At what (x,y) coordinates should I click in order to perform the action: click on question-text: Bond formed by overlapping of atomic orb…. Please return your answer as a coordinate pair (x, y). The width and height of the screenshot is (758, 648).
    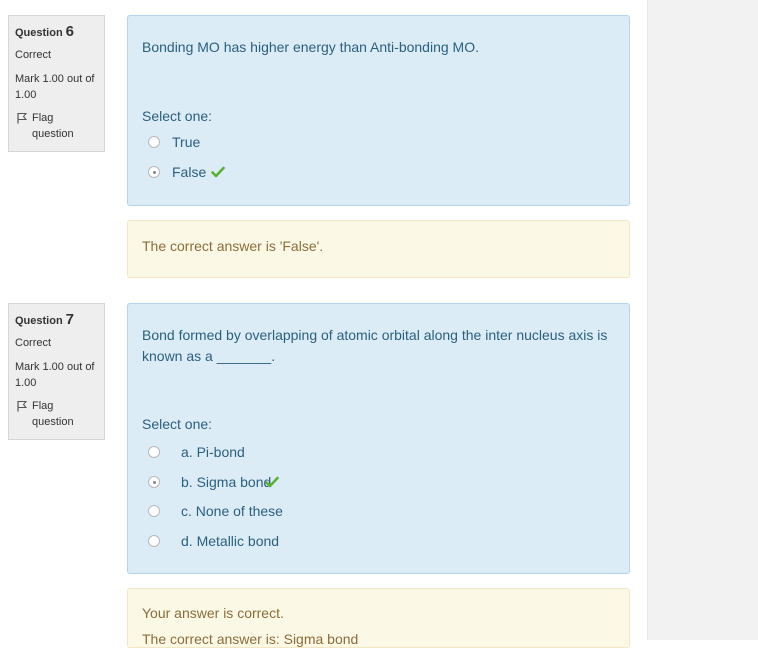
    Looking at the image, I should click on (375, 345).